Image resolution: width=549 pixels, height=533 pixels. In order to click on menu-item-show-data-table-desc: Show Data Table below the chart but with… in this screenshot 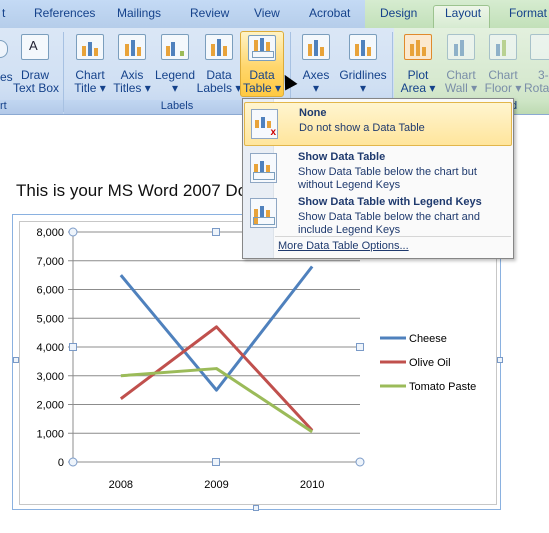, I will do `click(387, 178)`.